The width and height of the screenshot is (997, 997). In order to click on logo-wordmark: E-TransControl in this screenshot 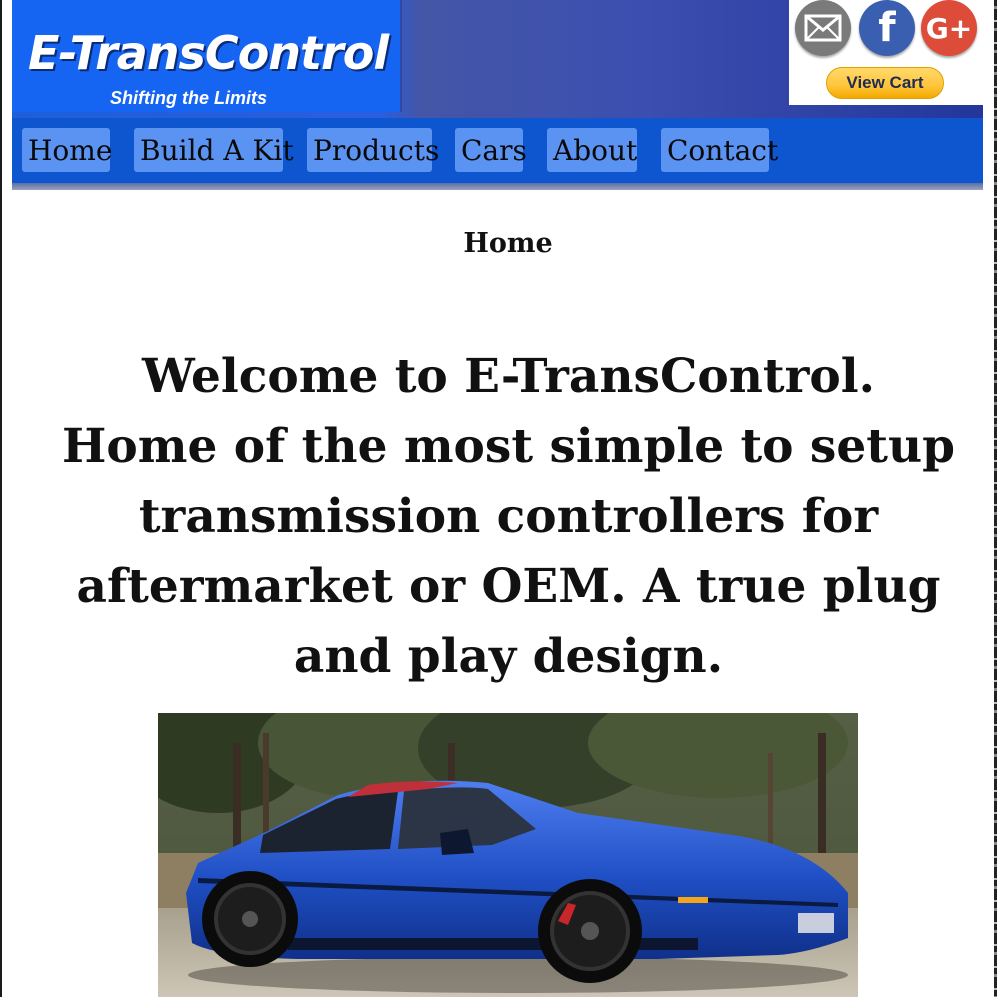, I will do `click(208, 53)`.